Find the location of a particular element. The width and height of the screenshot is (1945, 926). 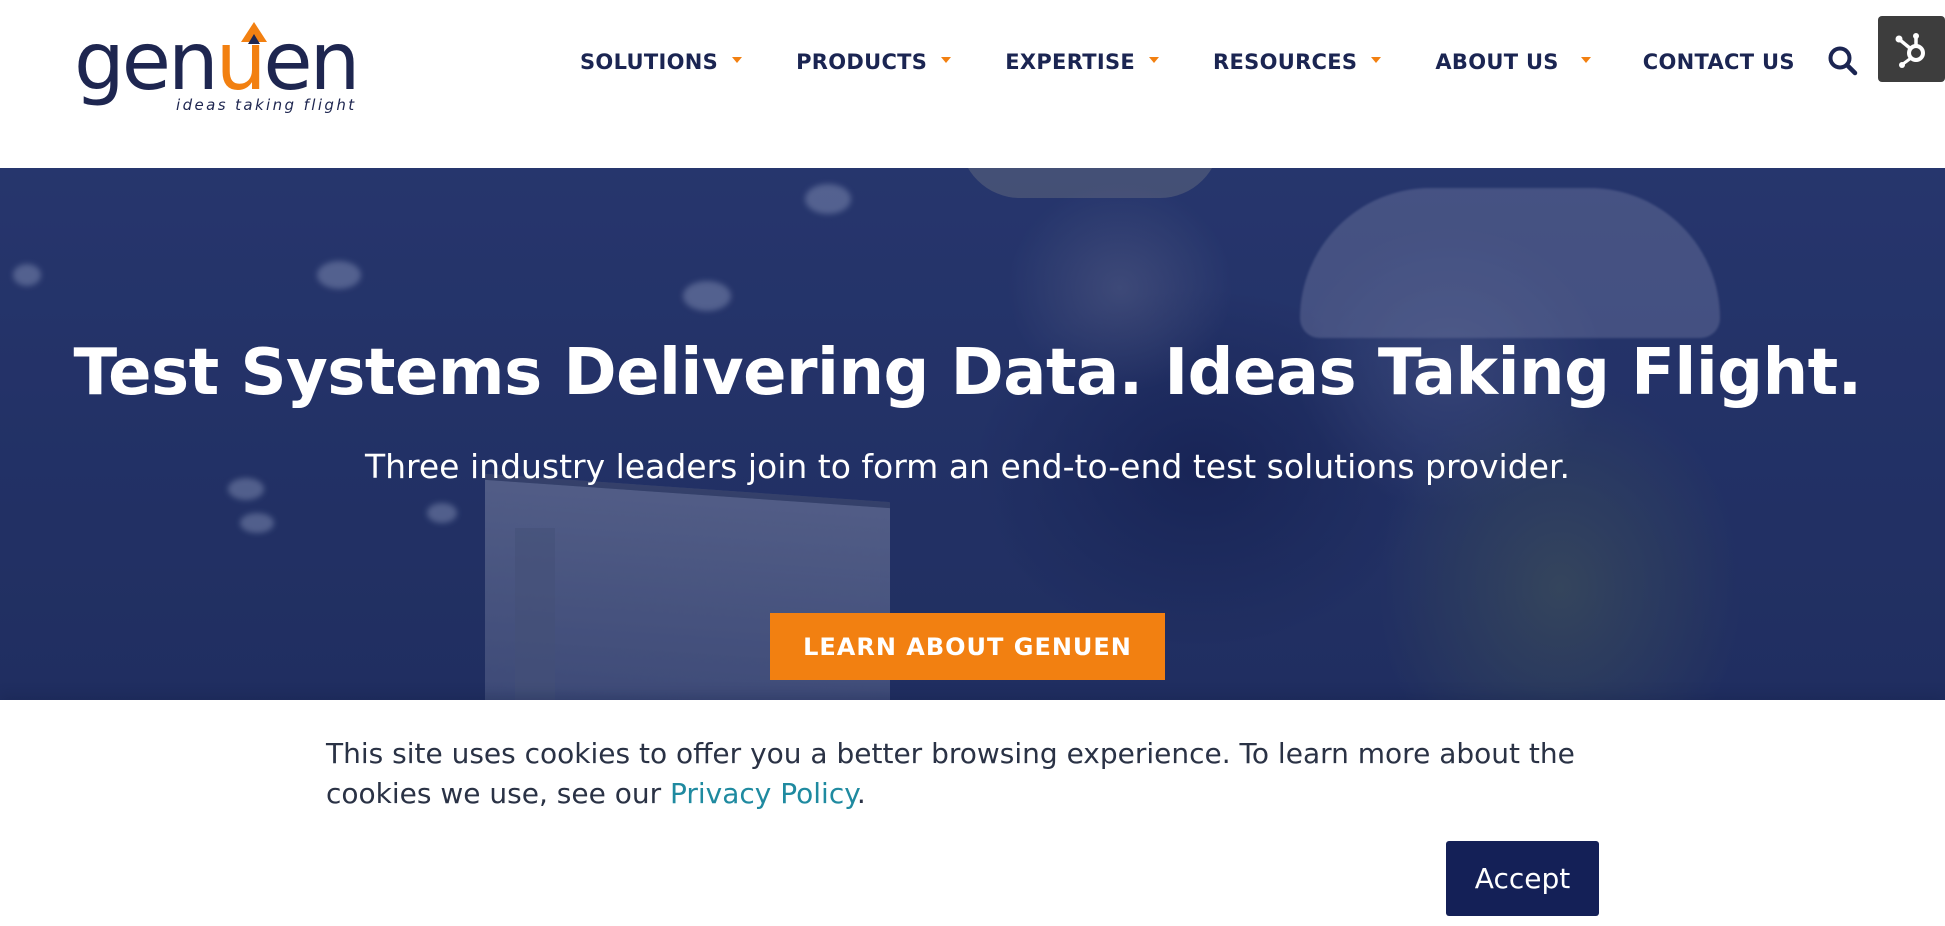

nav-item-contact-us: CONTACT US is located at coordinates (1719, 62).